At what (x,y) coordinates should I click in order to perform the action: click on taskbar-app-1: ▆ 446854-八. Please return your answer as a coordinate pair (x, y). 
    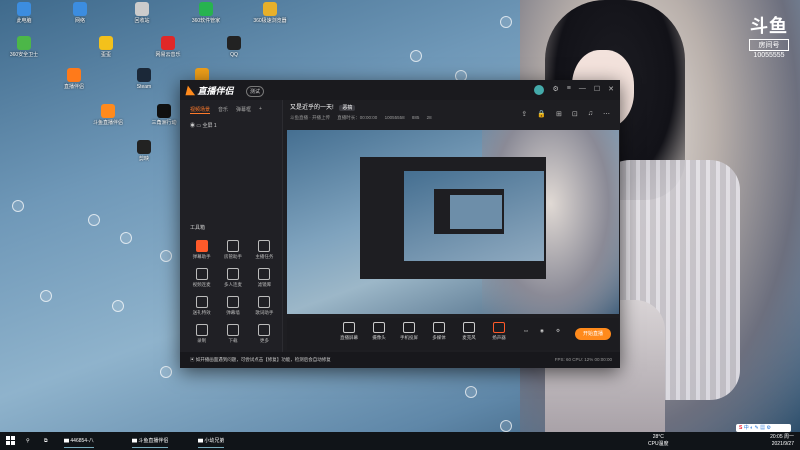
    Looking at the image, I should click on (79, 441).